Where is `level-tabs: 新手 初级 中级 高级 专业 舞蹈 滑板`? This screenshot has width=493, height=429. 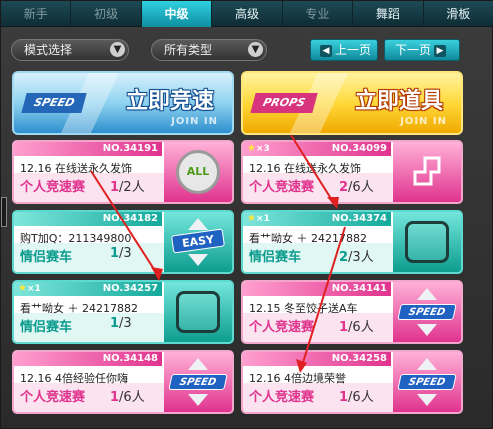 level-tabs: 新手 初级 中级 高级 专业 舞蹈 滑板 is located at coordinates (247, 14).